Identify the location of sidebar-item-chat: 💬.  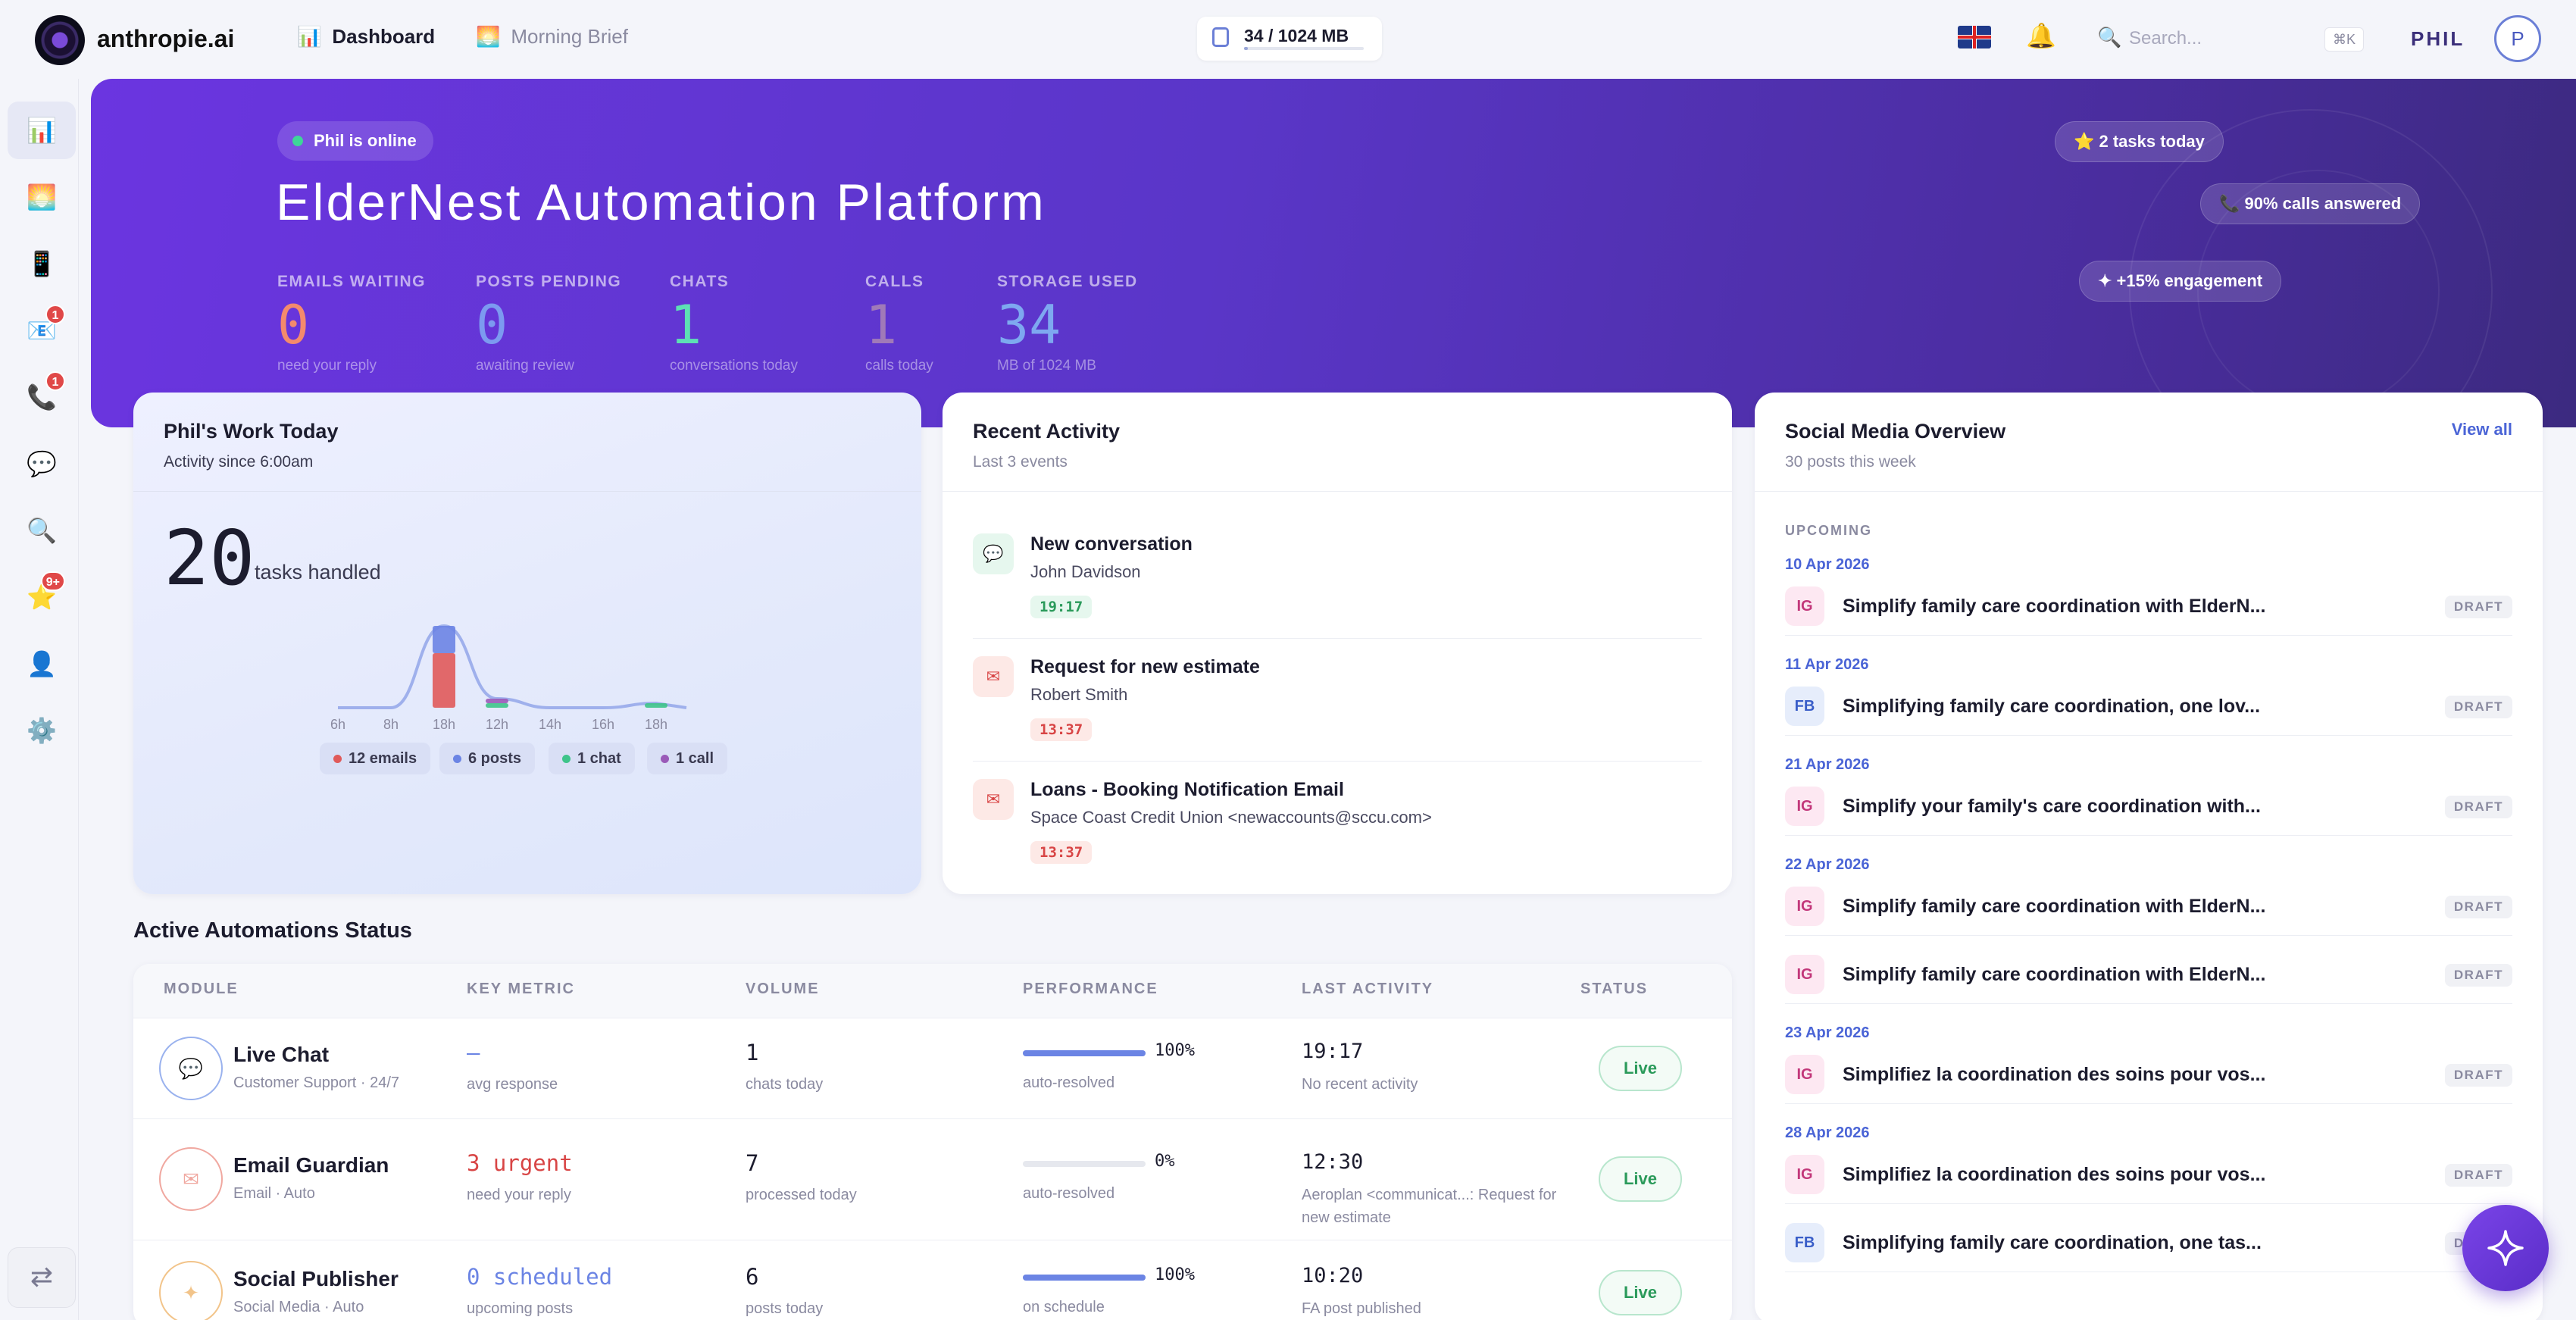
(42, 464).